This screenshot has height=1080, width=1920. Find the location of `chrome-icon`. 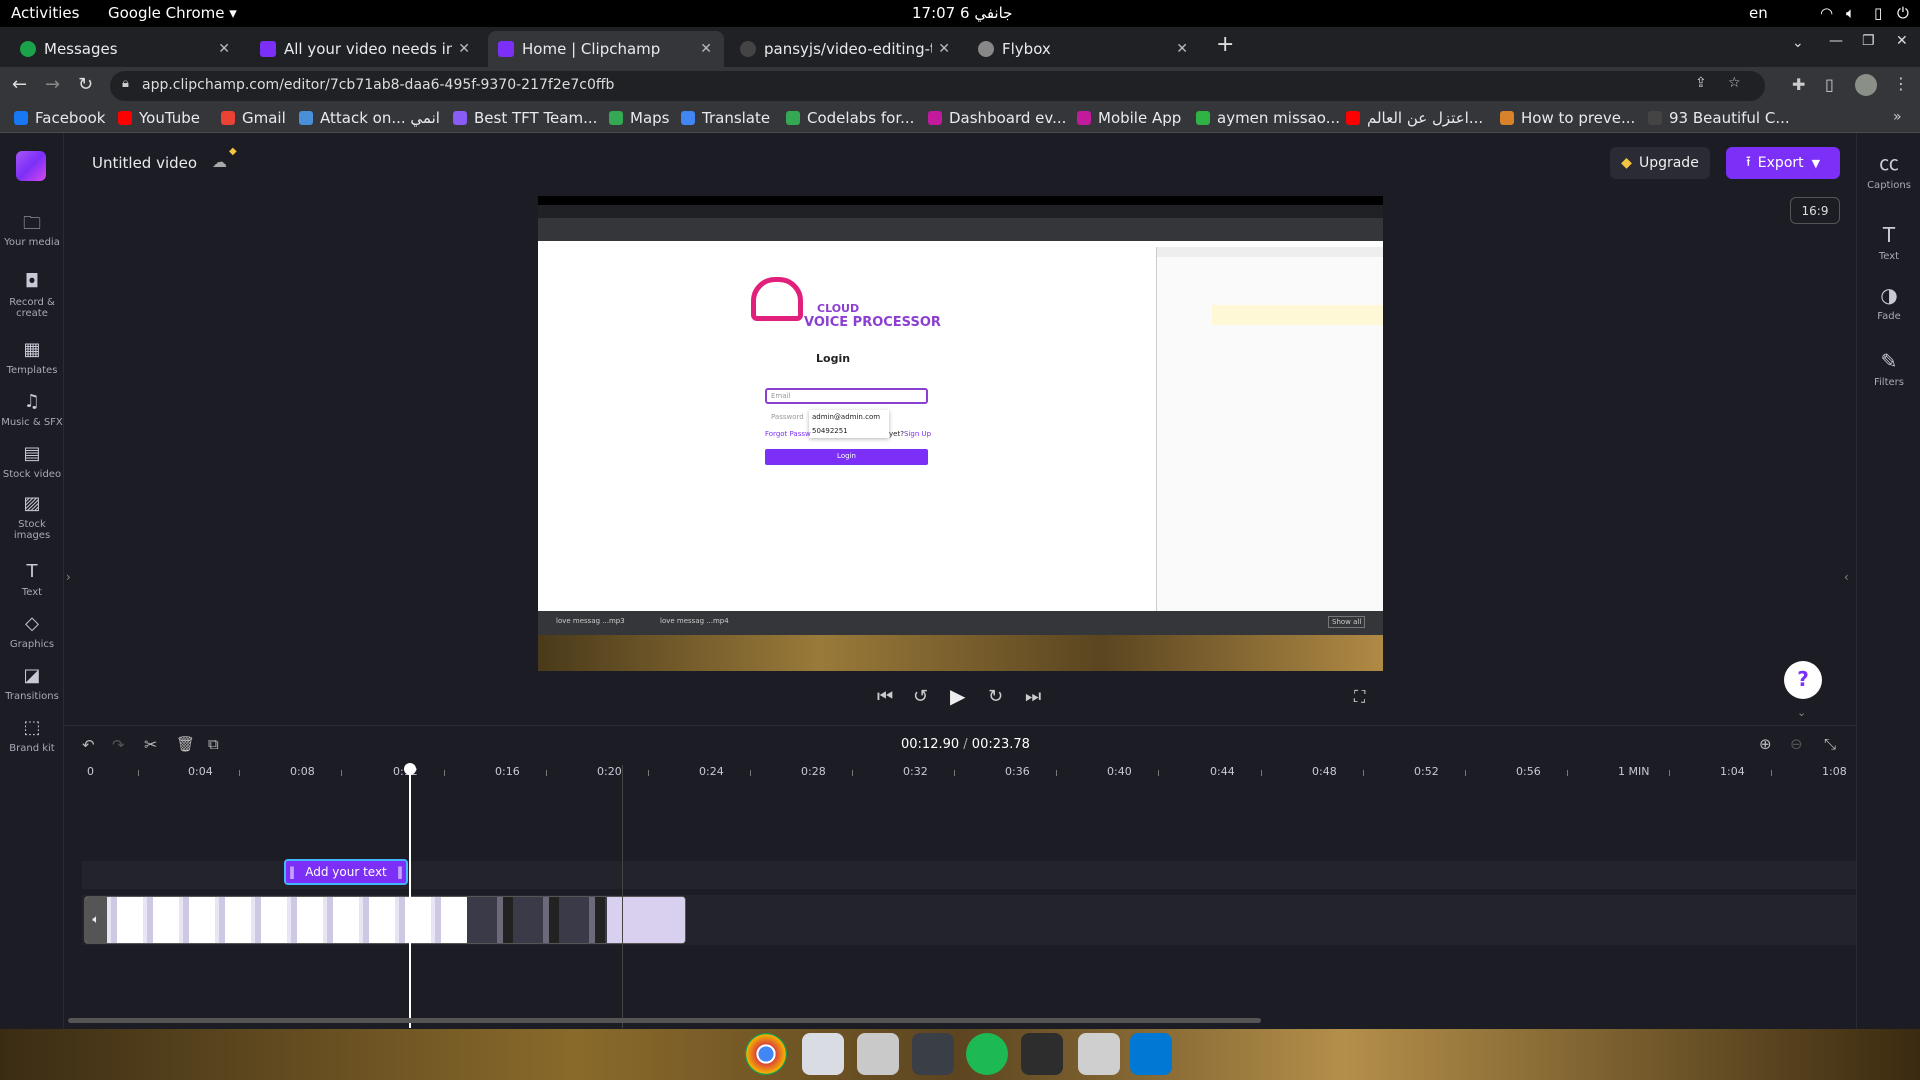

chrome-icon is located at coordinates (766, 1054).